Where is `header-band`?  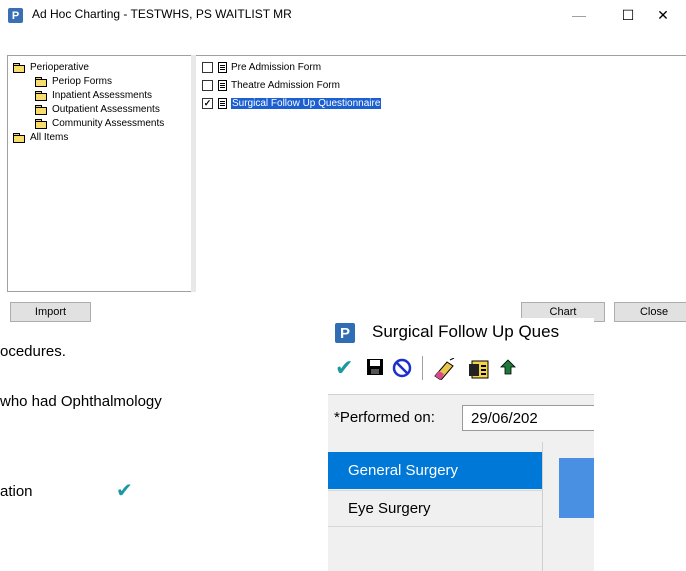
header-band is located at coordinates (576, 488).